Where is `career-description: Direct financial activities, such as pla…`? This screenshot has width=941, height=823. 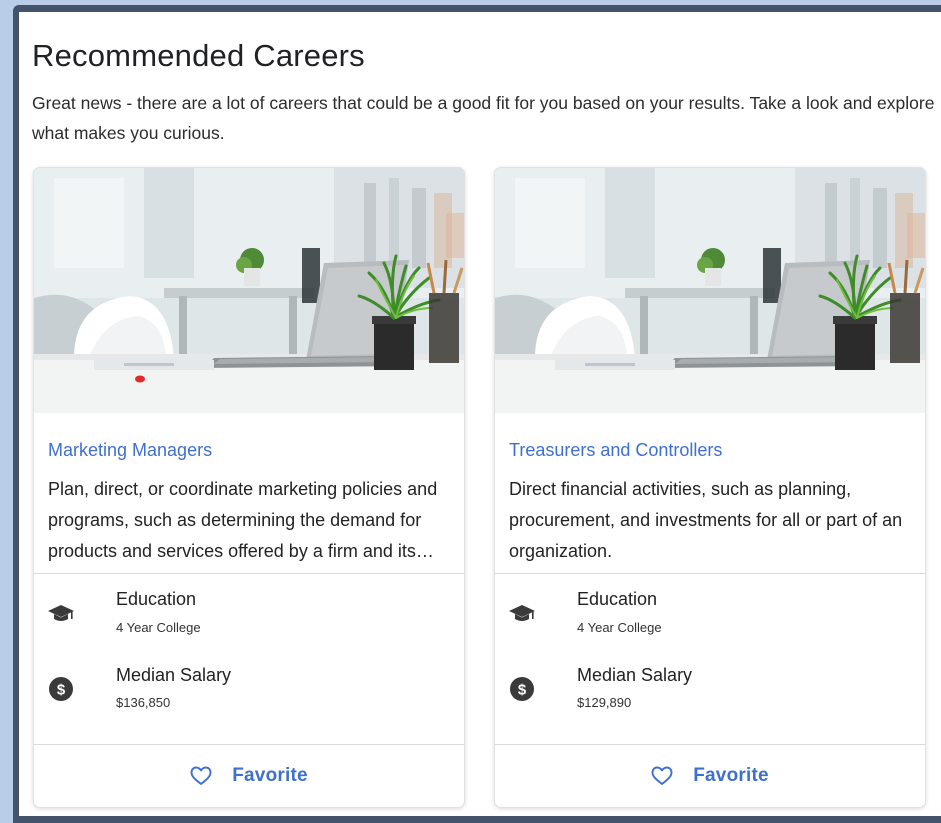
career-description: Direct financial activities, such as pla… is located at coordinates (706, 520).